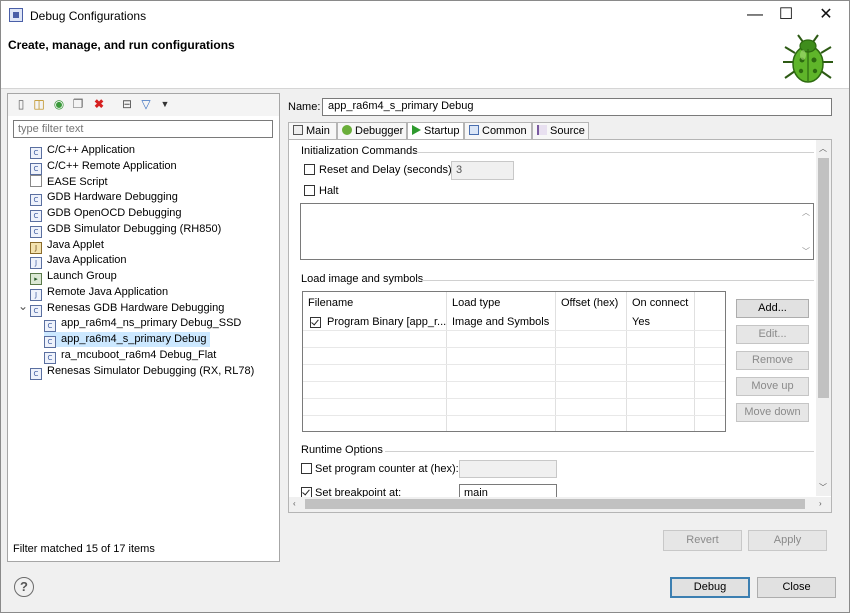 This screenshot has width=850, height=613. What do you see at coordinates (425, 16) in the screenshot?
I see `title-bar: Debug Configurations — ☐ ✕` at bounding box center [425, 16].